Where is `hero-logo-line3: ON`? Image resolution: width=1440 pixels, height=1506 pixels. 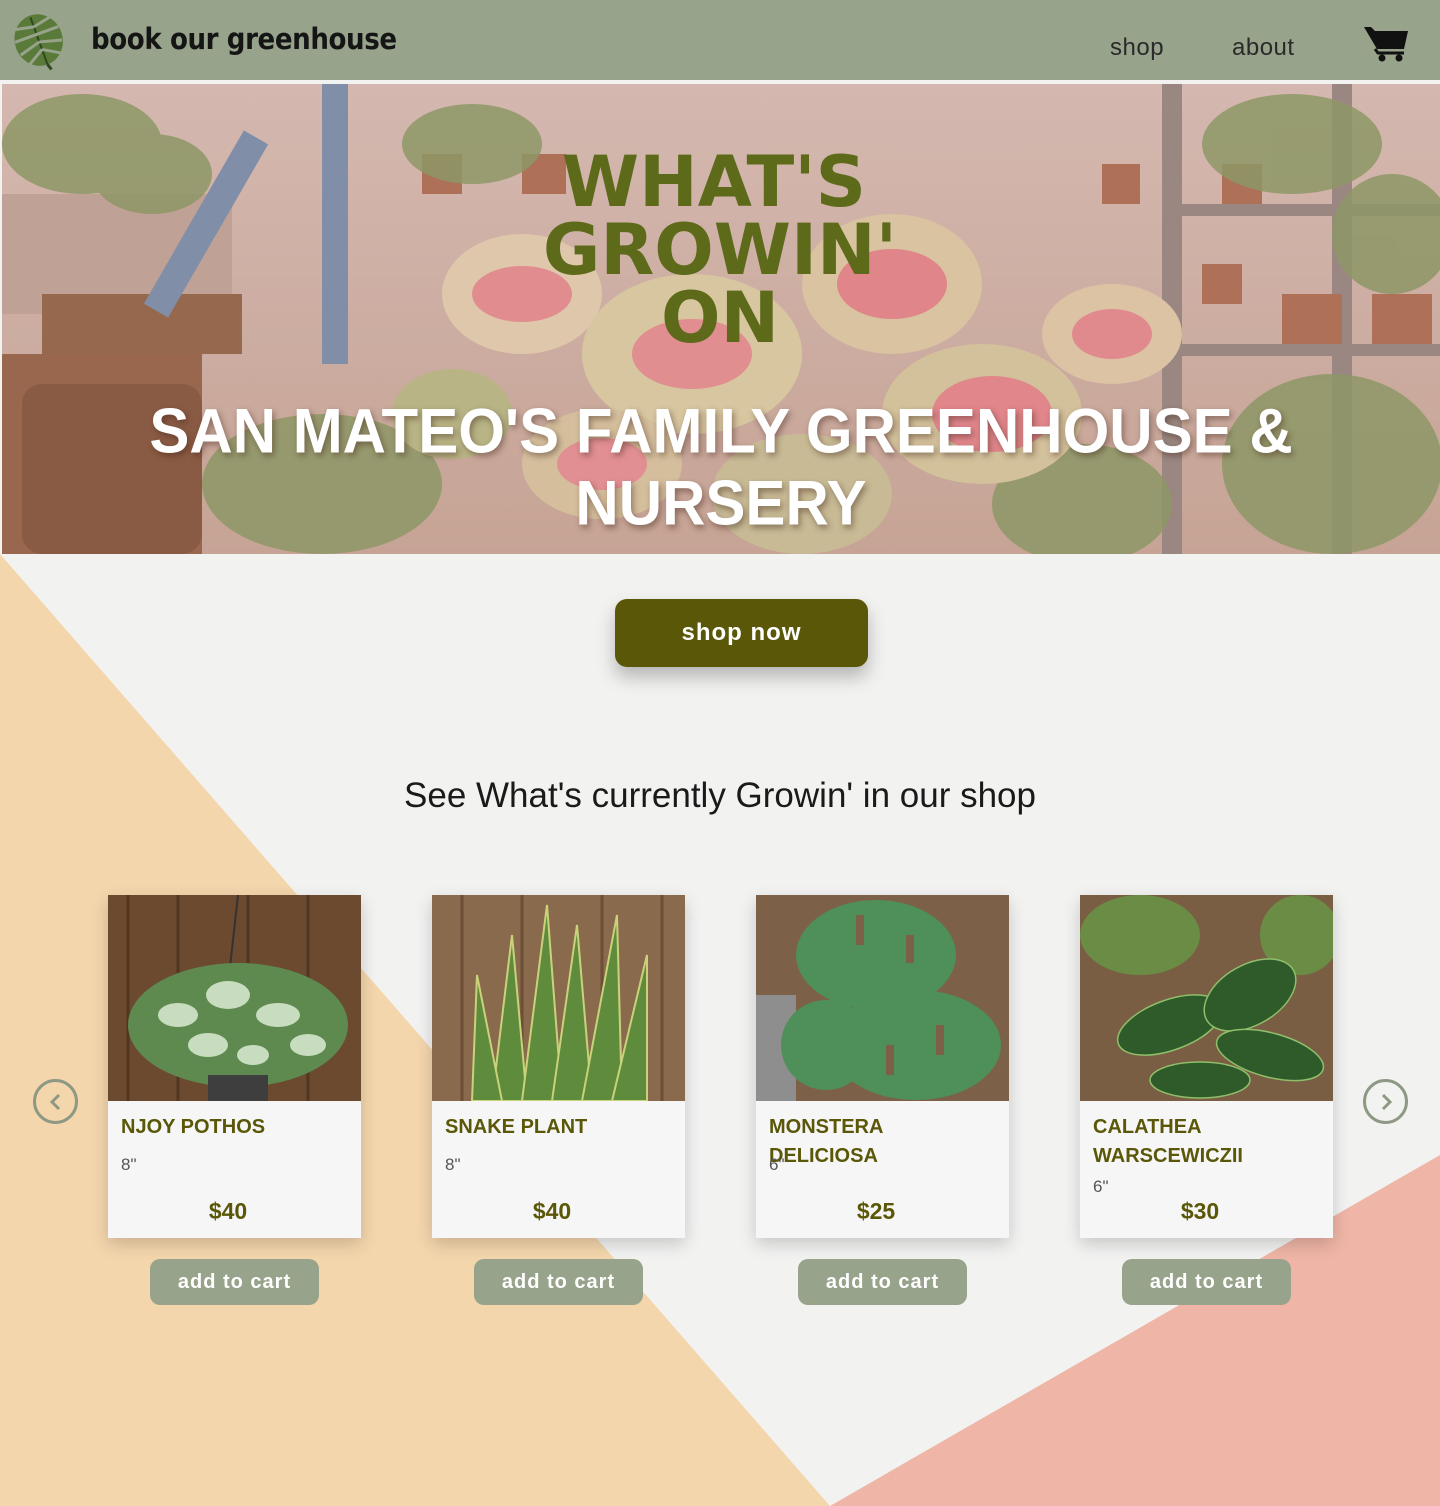
hero-logo-line3: ON is located at coordinates (720, 318).